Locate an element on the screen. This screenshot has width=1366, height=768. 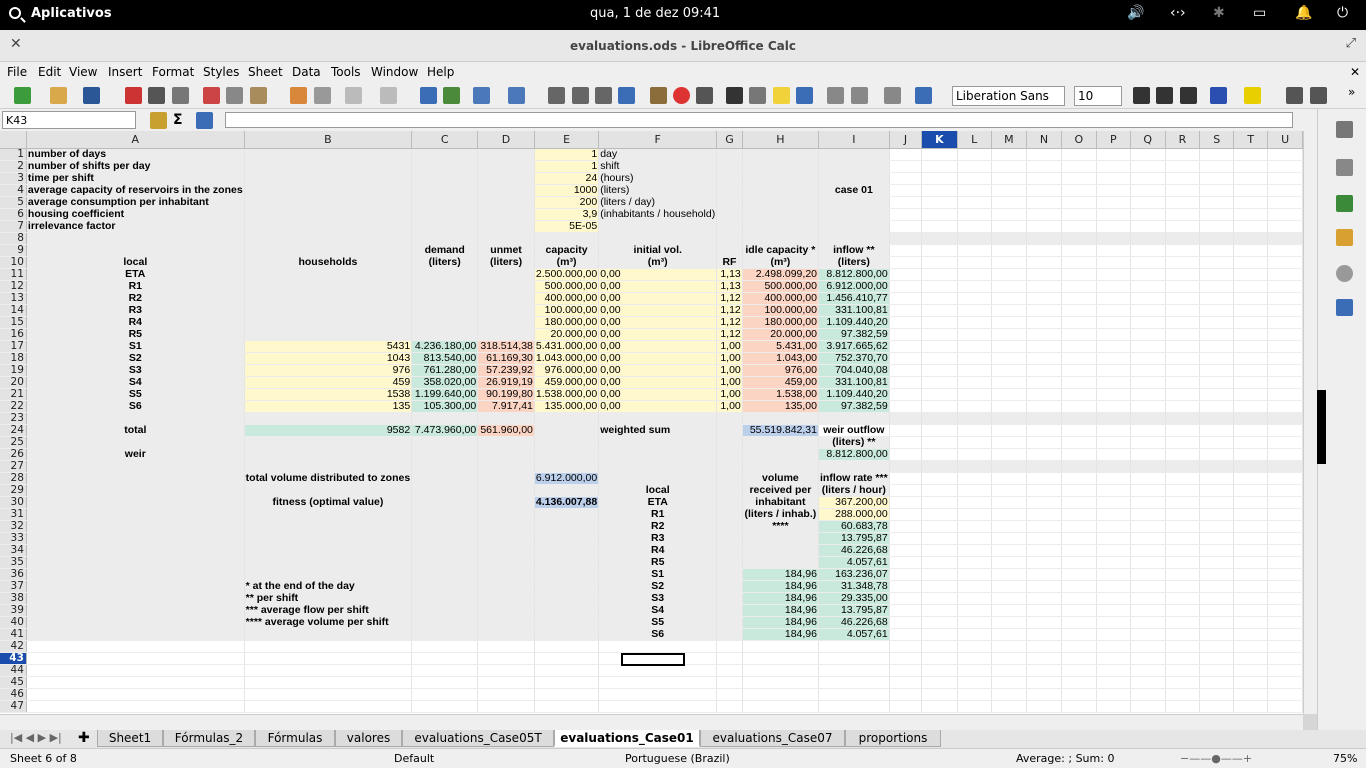
cell-P10 is located at coordinates (1113, 262).